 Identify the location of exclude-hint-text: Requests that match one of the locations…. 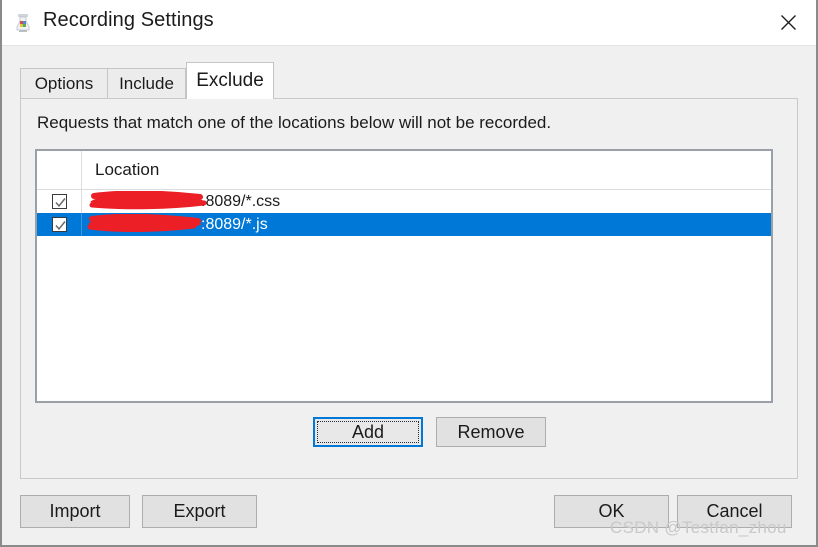
(294, 122).